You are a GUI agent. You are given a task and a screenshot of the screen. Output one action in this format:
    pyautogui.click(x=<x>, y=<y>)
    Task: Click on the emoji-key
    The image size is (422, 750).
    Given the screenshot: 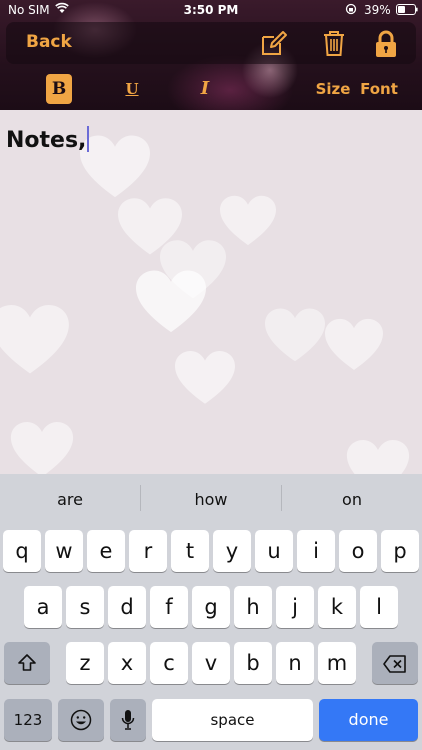 What is the action you would take?
    pyautogui.click(x=81, y=720)
    